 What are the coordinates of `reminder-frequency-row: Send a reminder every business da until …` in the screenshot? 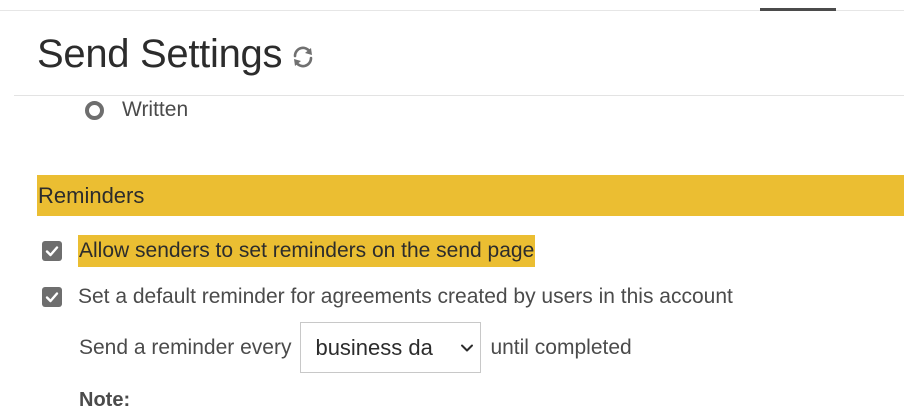 It's located at (355, 347).